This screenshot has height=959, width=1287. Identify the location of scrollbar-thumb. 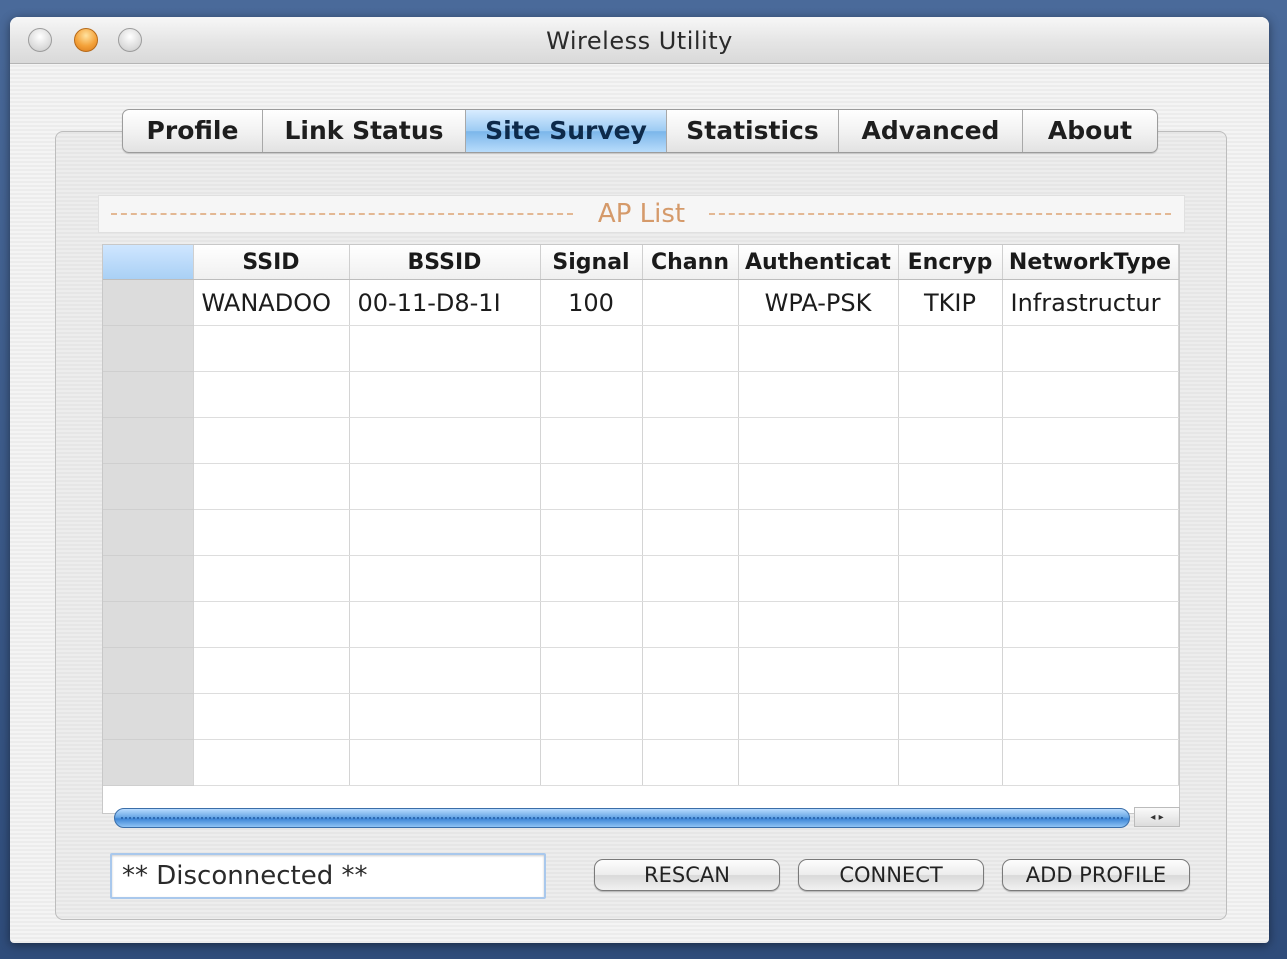
(622, 818).